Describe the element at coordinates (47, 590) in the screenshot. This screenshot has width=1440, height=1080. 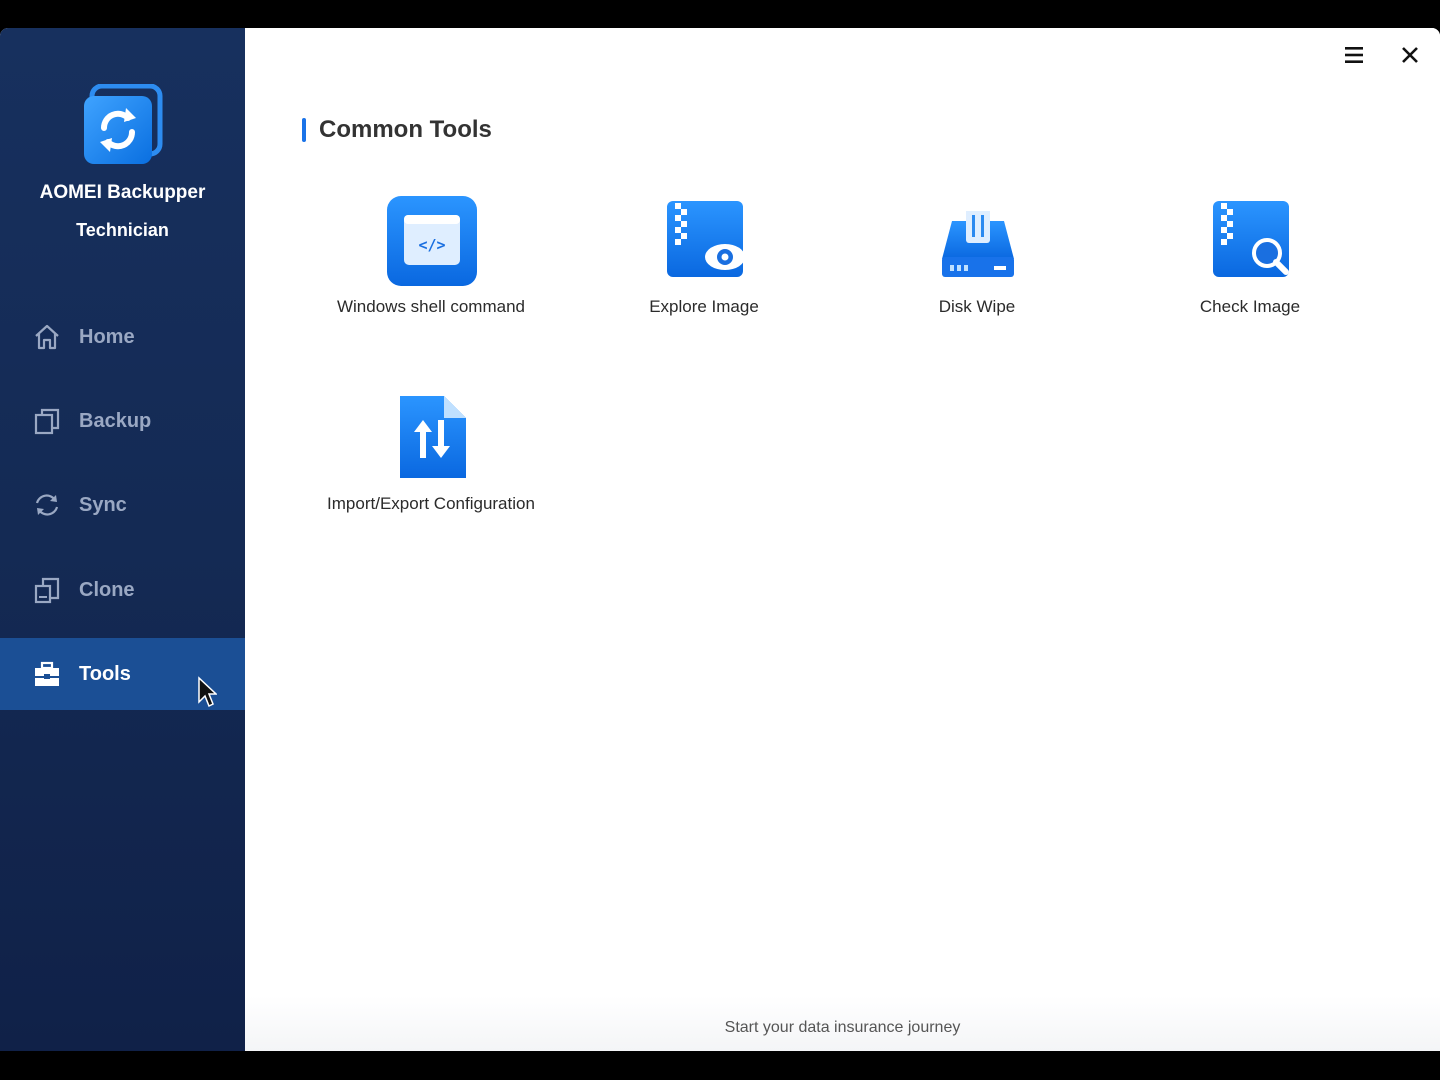
I see `clone-icon` at that location.